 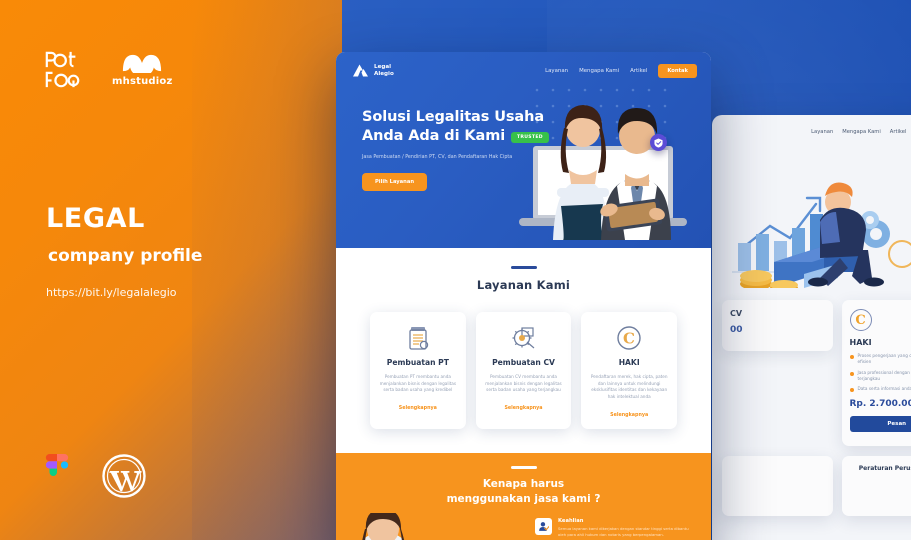 I want to click on secondary-card-haki-title: HAKI, so click(x=860, y=342).